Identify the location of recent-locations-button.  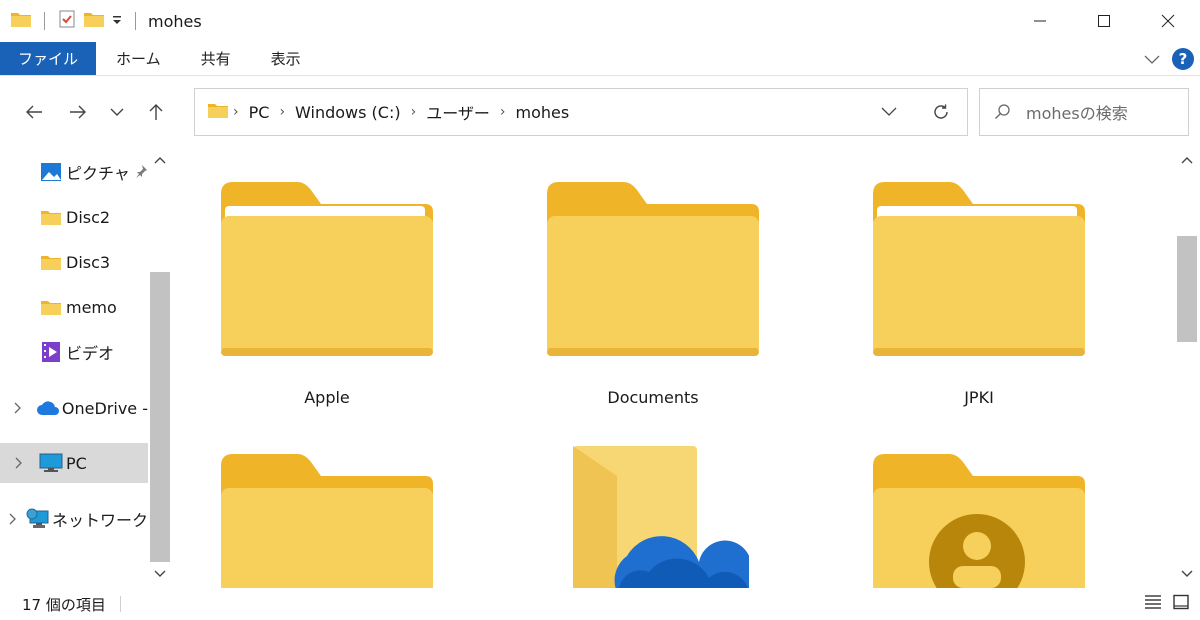
(117, 112).